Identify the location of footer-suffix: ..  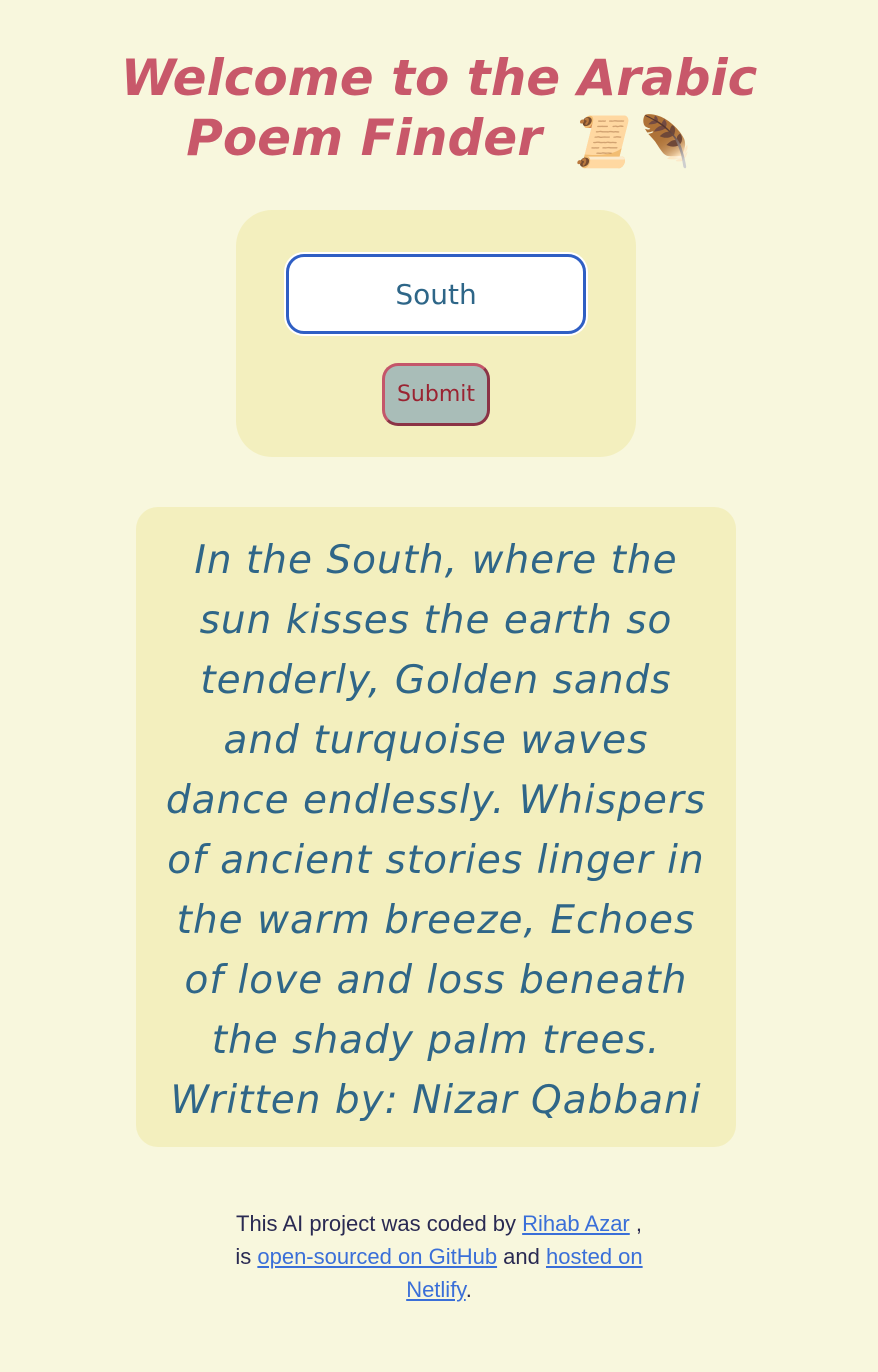
(468, 1289).